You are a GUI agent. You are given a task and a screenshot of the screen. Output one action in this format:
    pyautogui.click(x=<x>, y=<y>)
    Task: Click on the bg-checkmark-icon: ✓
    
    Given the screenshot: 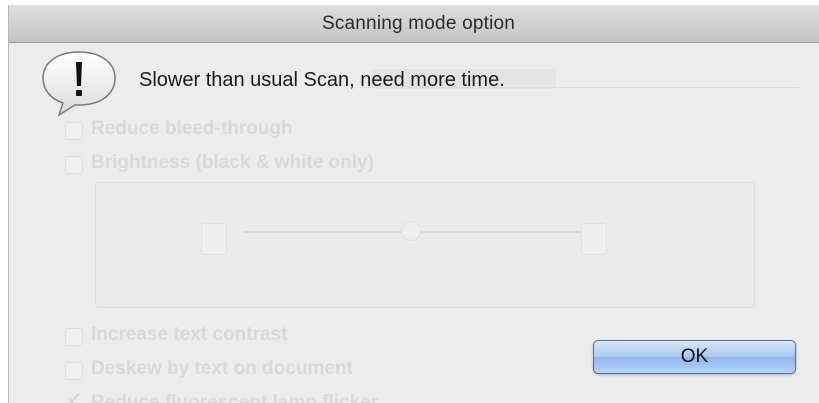 What is the action you would take?
    pyautogui.click(x=75, y=396)
    